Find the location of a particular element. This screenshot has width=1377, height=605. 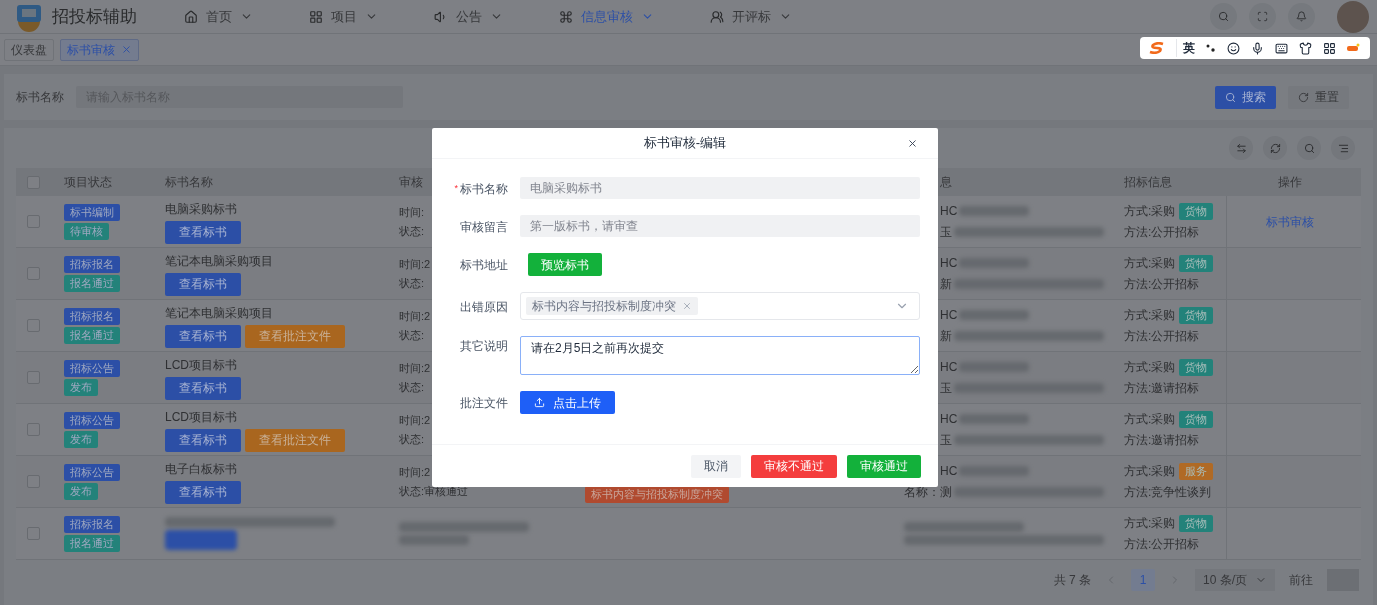

close-icon is located at coordinates (912, 143).